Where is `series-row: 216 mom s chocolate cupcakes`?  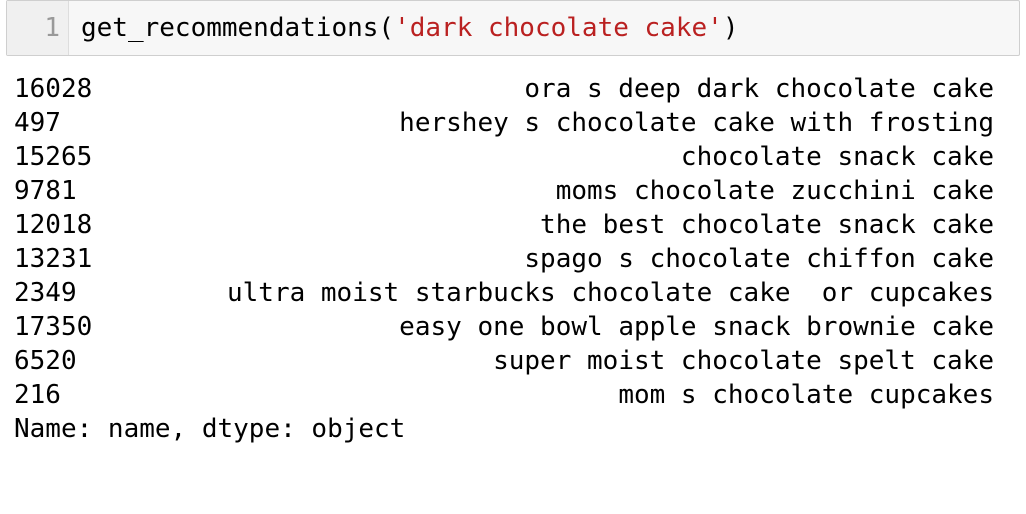
series-row: 216 mom s chocolate cupcakes is located at coordinates (504, 395).